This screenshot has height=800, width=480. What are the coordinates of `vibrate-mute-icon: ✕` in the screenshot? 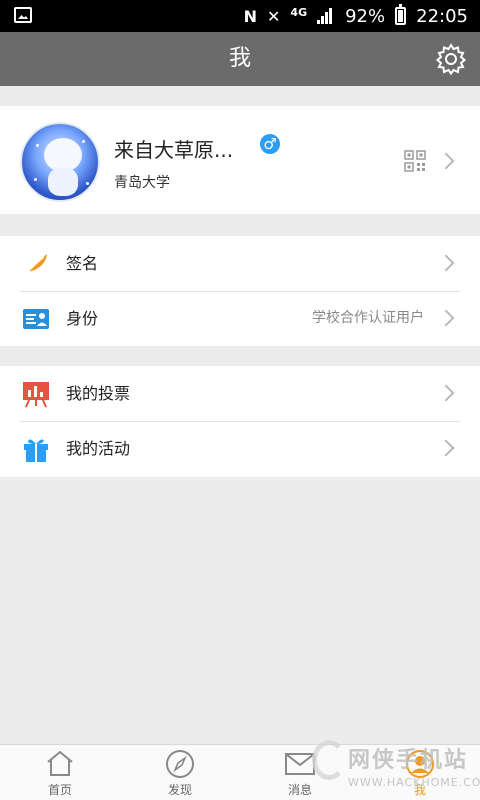 It's located at (274, 16).